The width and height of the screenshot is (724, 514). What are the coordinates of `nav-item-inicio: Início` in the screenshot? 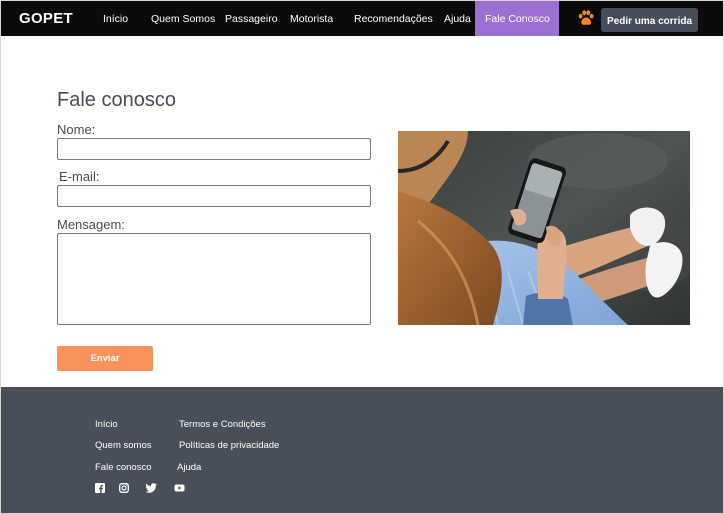 It's located at (115, 19).